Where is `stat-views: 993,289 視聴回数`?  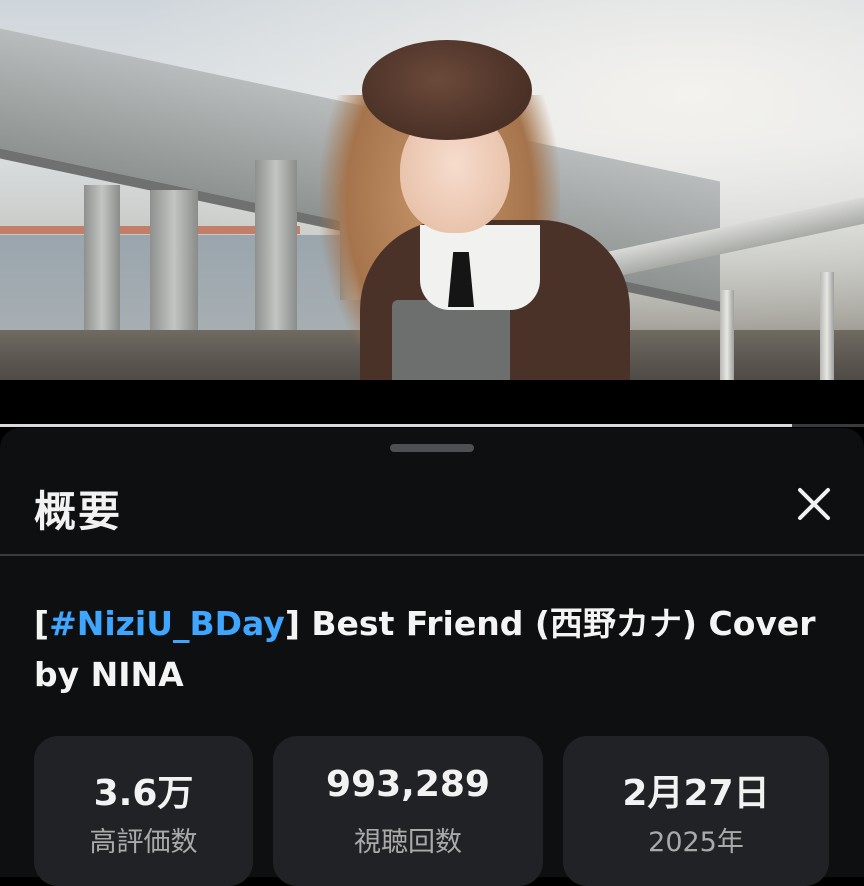 stat-views: 993,289 視聴回数 is located at coordinates (408, 811).